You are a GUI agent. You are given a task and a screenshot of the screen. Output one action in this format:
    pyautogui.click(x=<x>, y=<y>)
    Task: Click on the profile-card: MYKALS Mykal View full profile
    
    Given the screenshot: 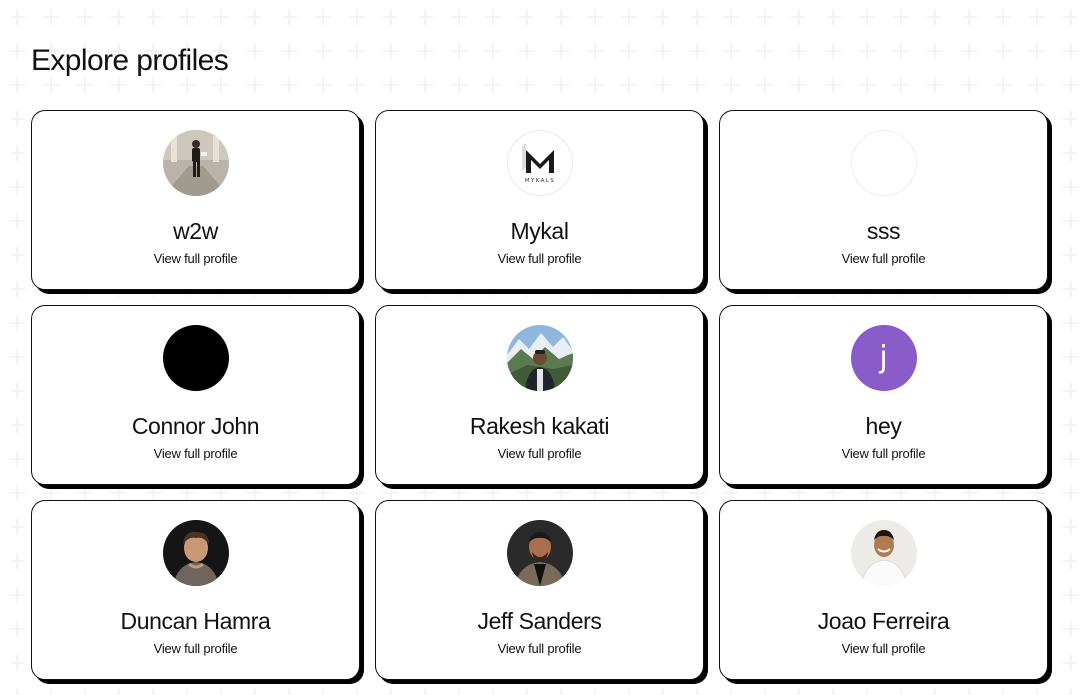 What is the action you would take?
    pyautogui.click(x=539, y=200)
    